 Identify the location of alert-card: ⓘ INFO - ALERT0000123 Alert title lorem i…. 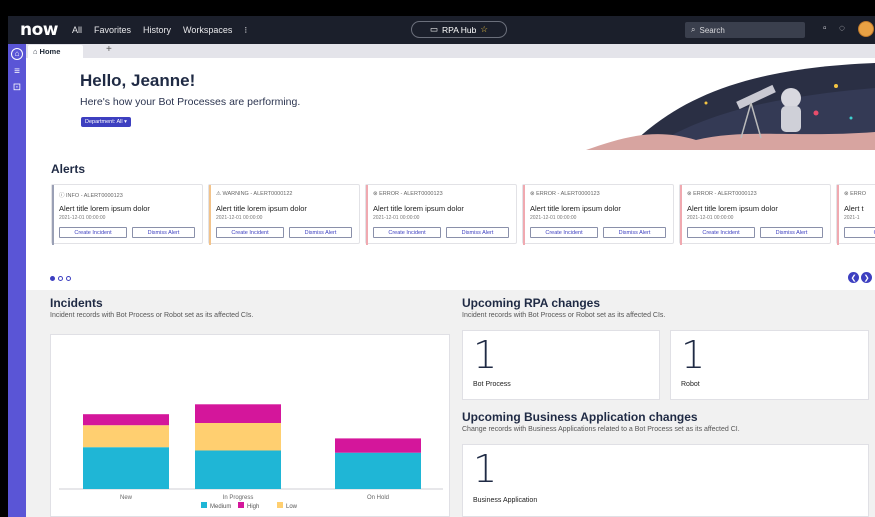
(127, 214).